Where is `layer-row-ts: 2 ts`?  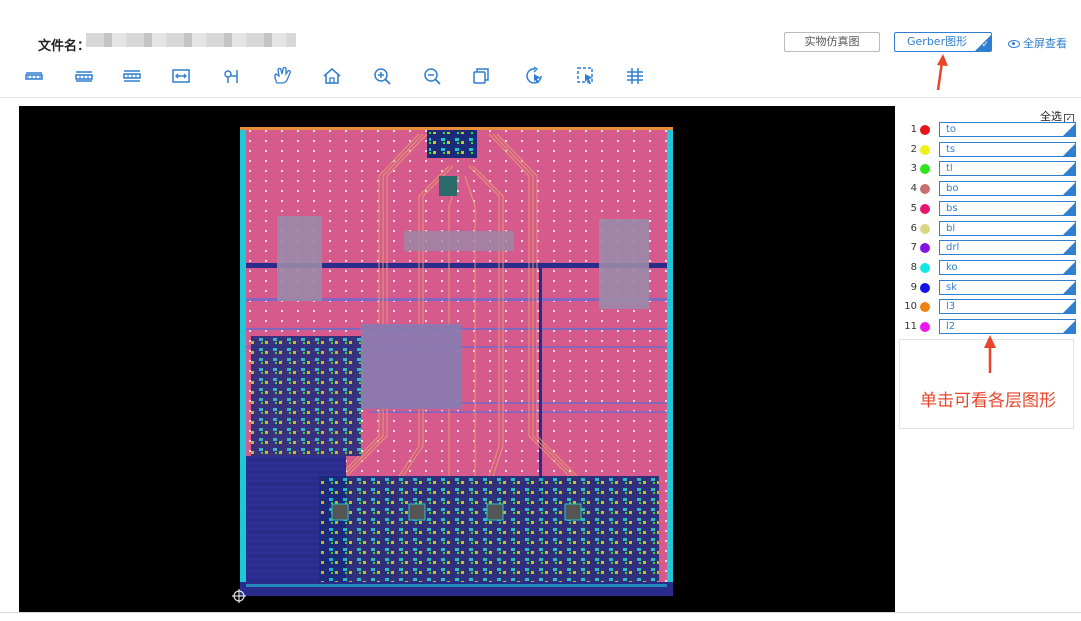
layer-row-ts: 2 ts is located at coordinates (989, 149).